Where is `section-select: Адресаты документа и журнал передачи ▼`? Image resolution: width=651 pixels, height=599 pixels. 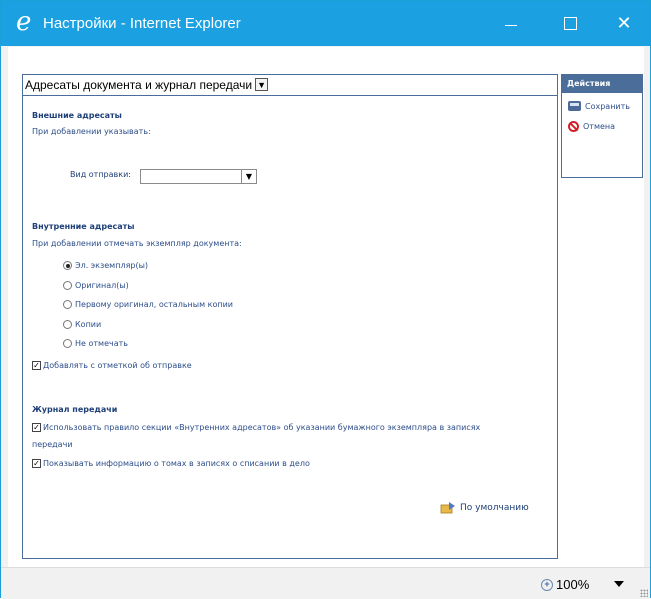 section-select: Адресаты документа и журнал передачи ▼ is located at coordinates (147, 84).